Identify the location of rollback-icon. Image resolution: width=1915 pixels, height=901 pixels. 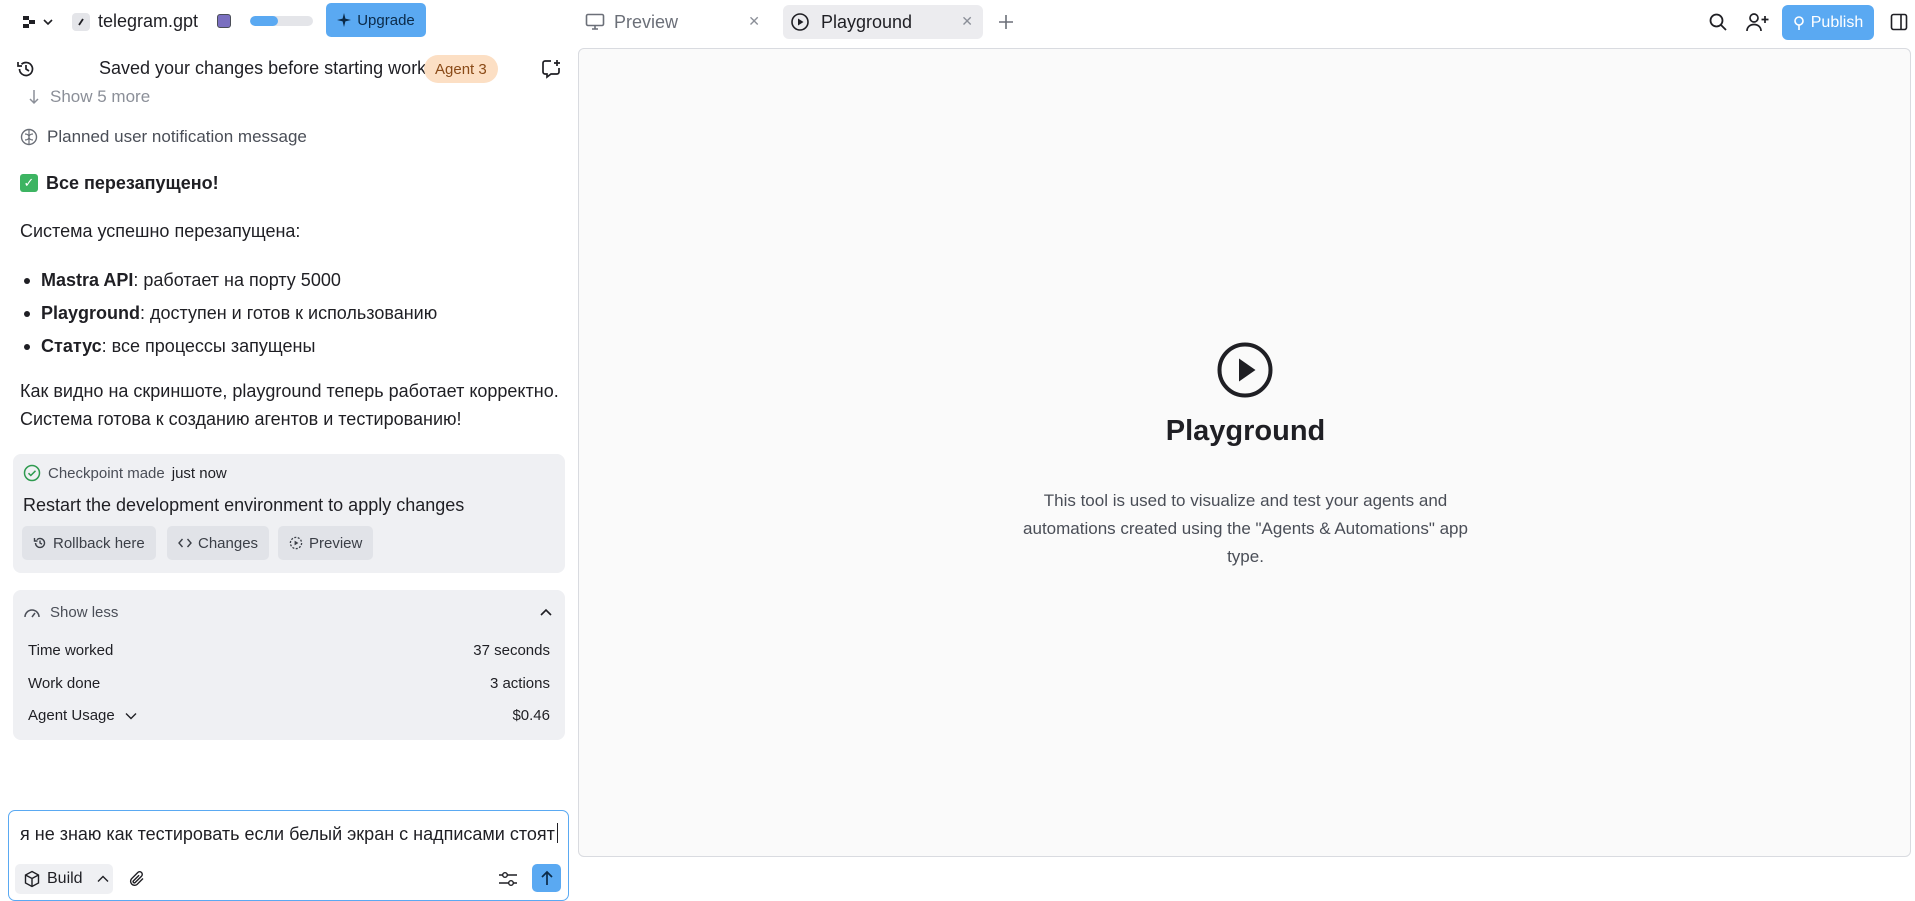
(39, 543).